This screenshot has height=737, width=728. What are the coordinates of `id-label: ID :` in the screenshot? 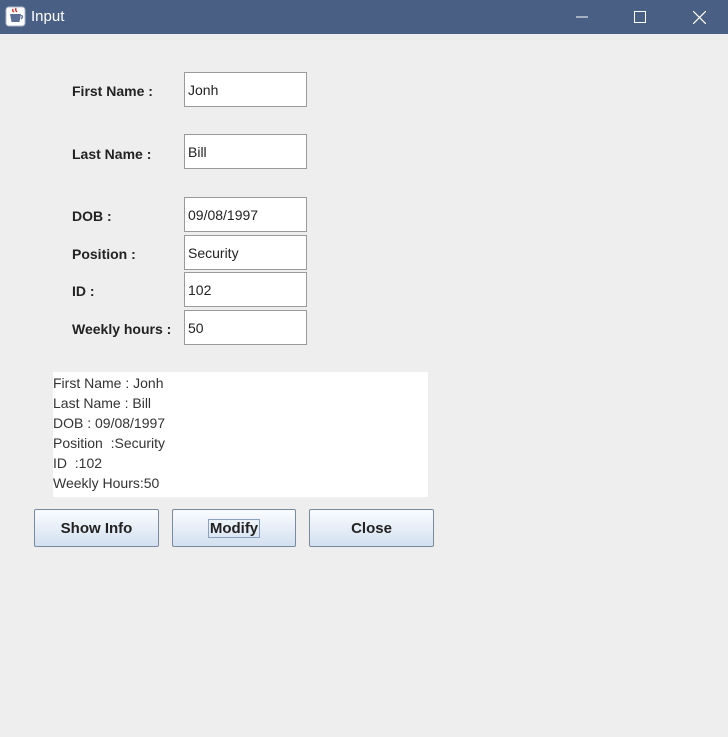 It's located at (83, 291).